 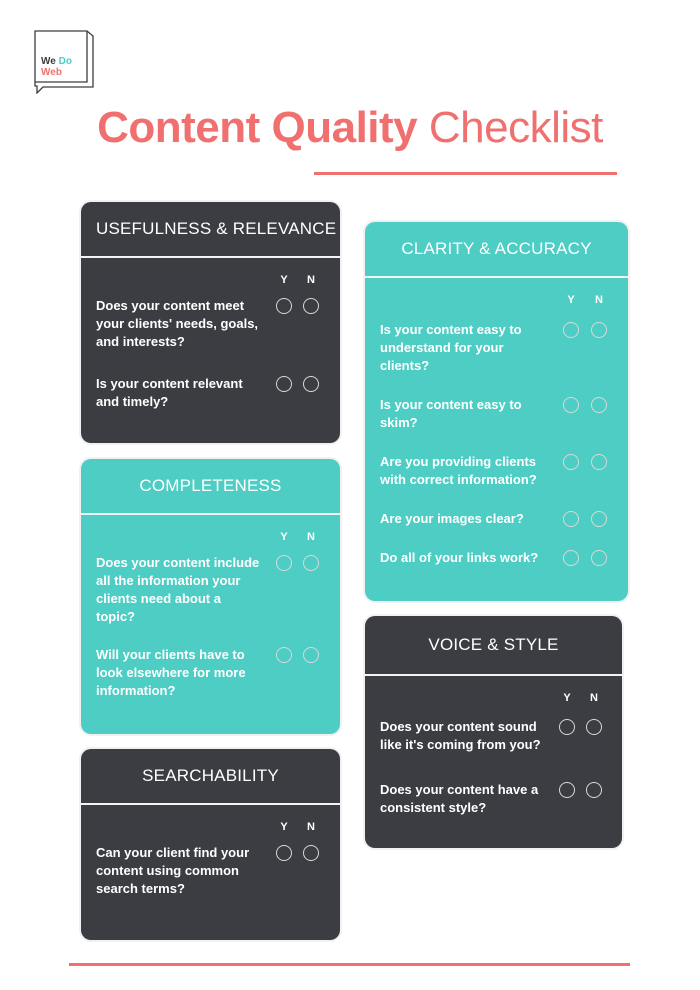 I want to click on logo-text: We Do Web, so click(x=56, y=67).